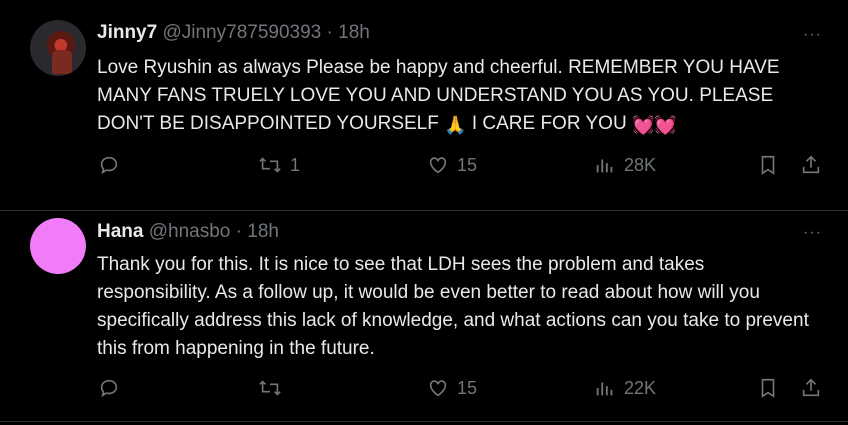 The height and width of the screenshot is (425, 848). Describe the element at coordinates (455, 125) in the screenshot. I see `pray-emoji: 🙏` at that location.